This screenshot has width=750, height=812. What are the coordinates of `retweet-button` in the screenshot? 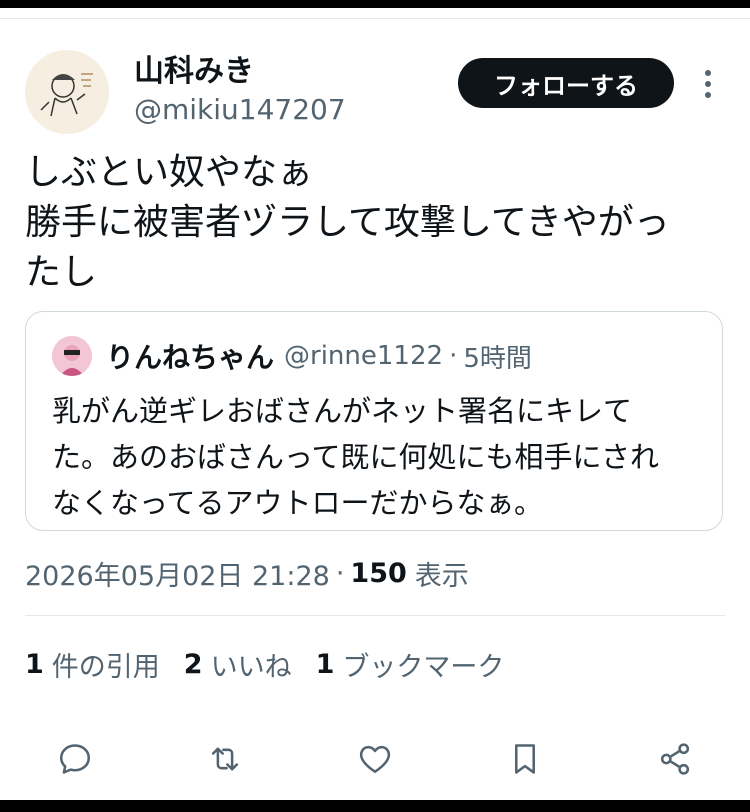 It's located at (225, 759).